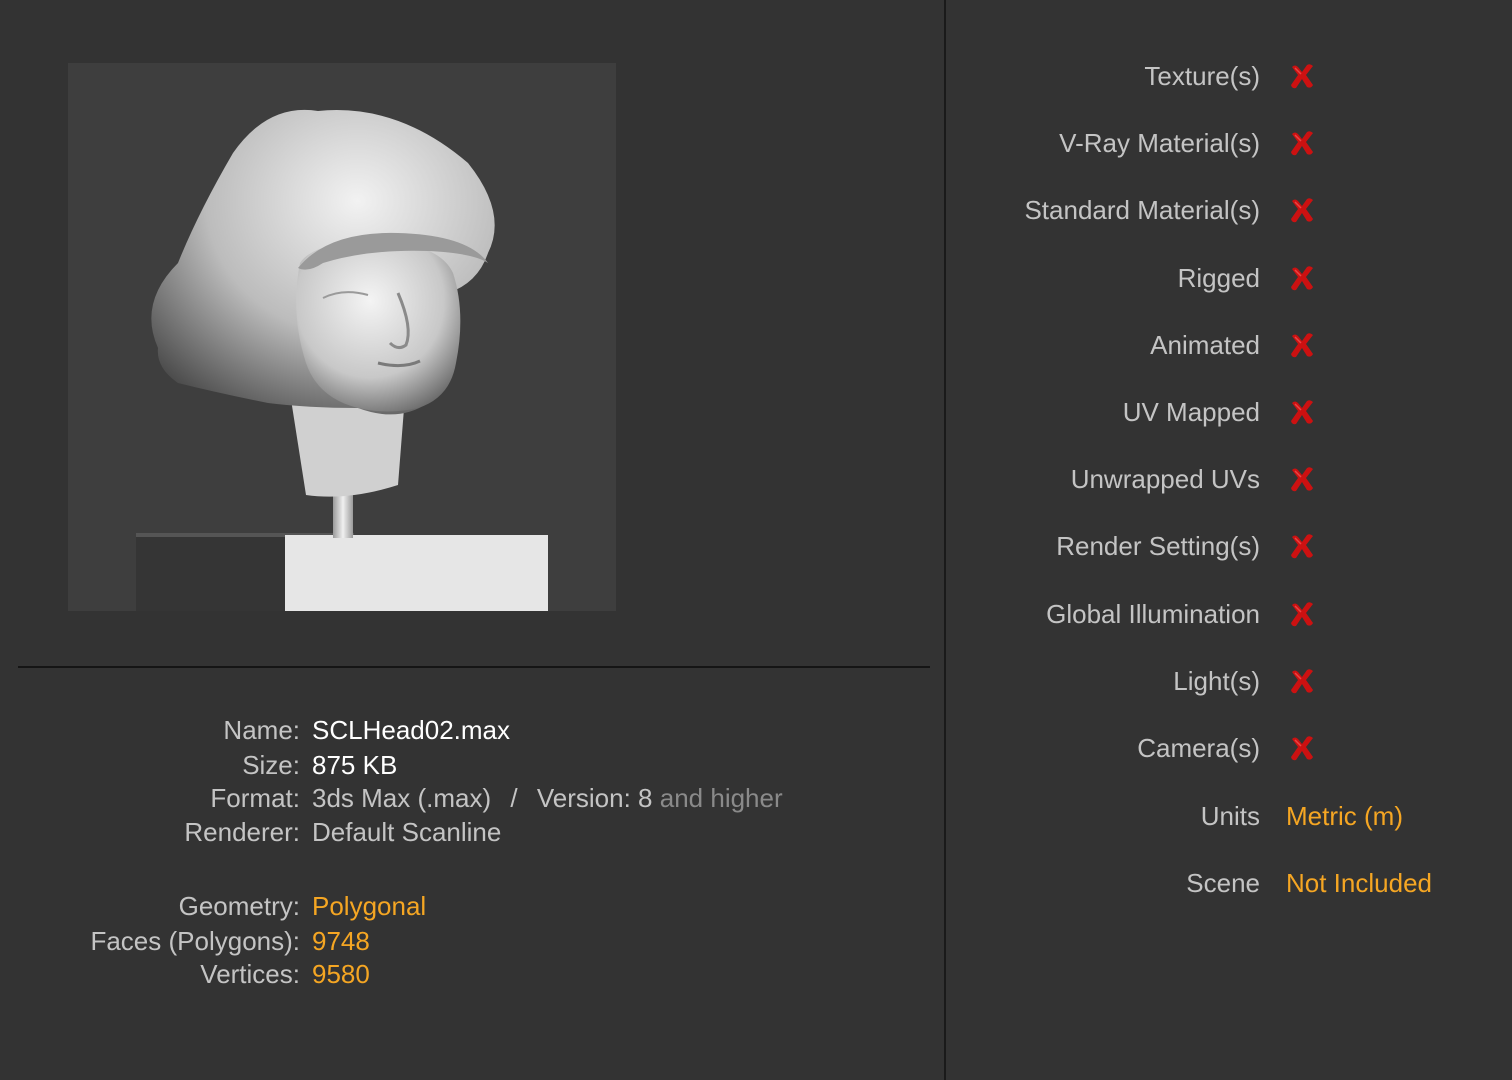 The height and width of the screenshot is (1080, 1512). Describe the element at coordinates (255, 798) in the screenshot. I see `format-label: Format:` at that location.